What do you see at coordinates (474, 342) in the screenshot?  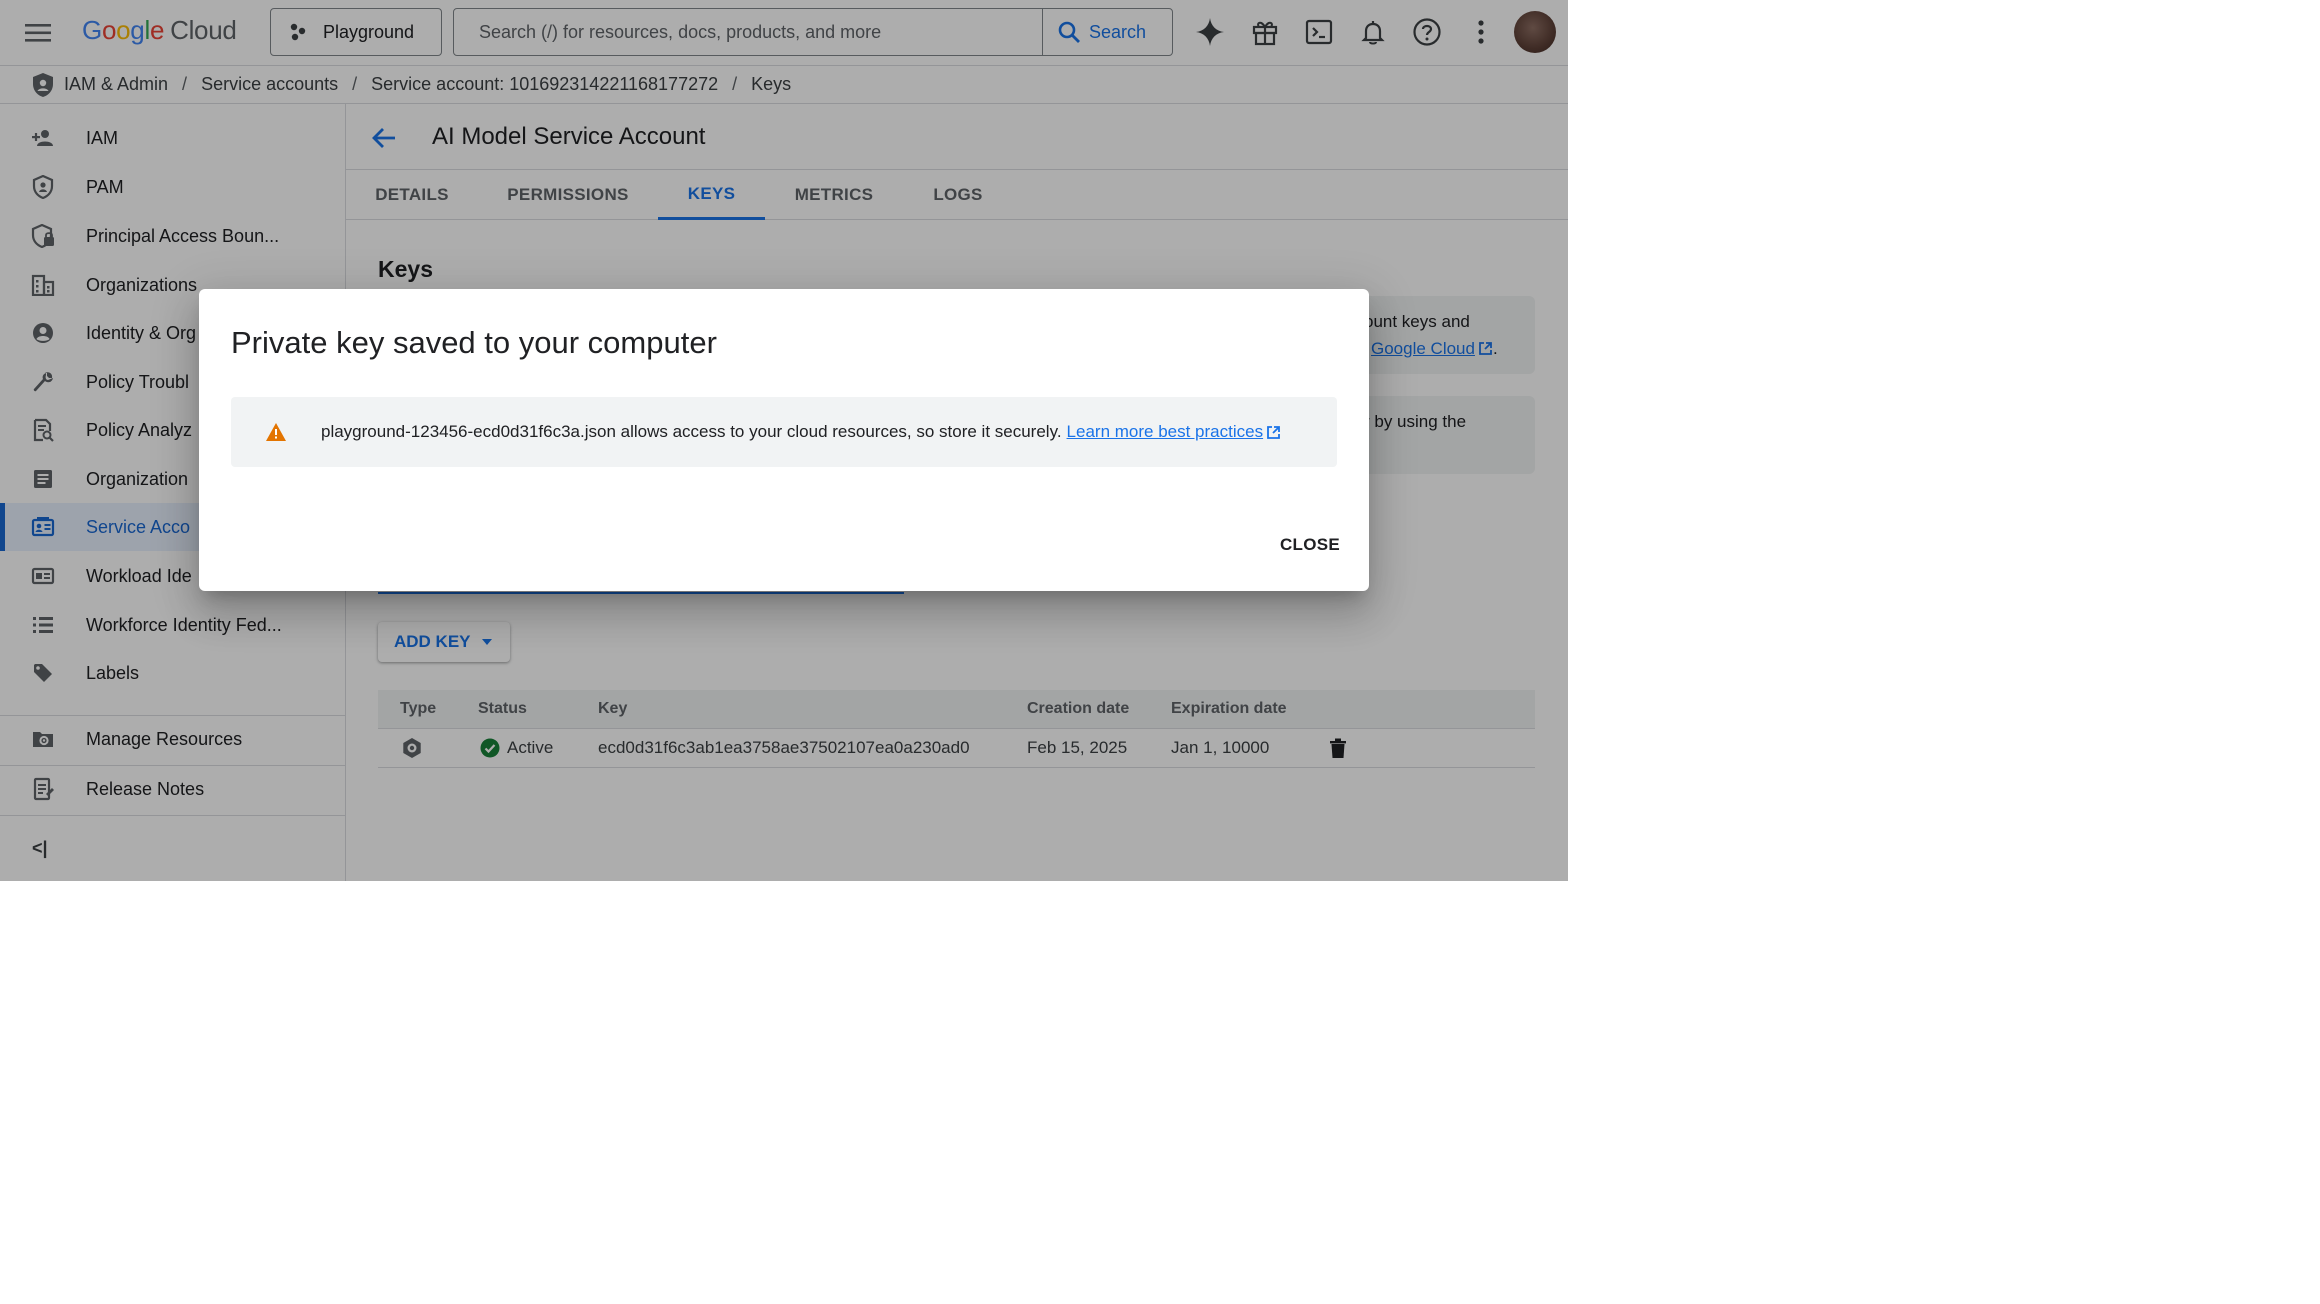 I see `dialog-title: Private key saved to your computer` at bounding box center [474, 342].